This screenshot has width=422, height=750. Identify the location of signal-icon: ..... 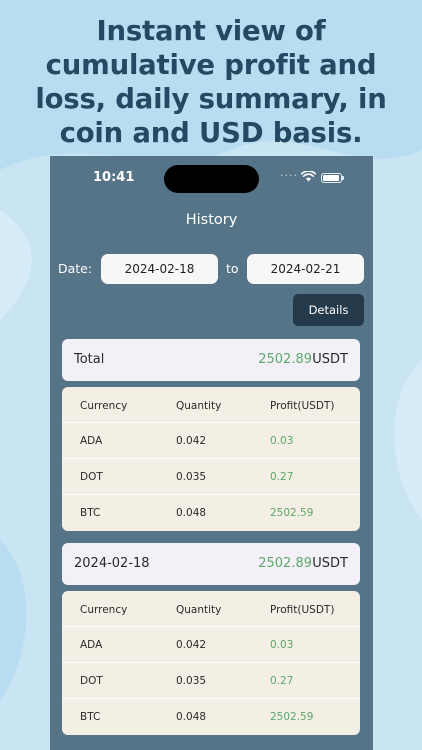
(289, 172).